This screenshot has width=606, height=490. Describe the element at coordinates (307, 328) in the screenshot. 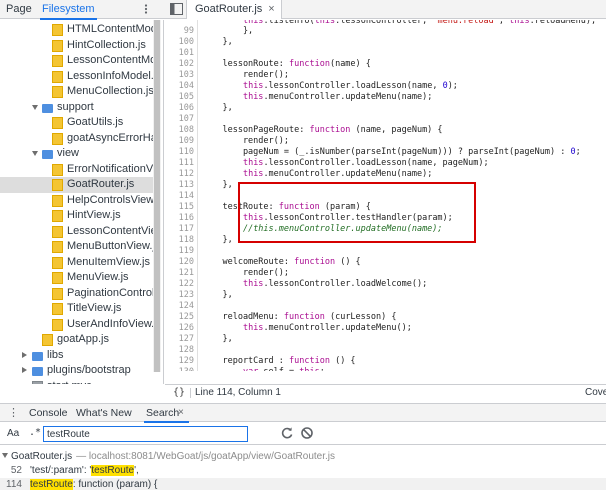

I see `code-text: this.menuController.updateMenu();` at that location.